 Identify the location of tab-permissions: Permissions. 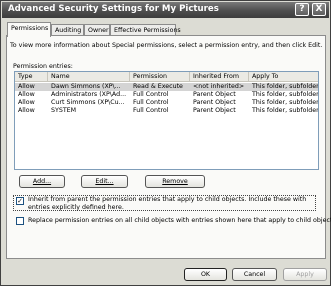
(29, 29).